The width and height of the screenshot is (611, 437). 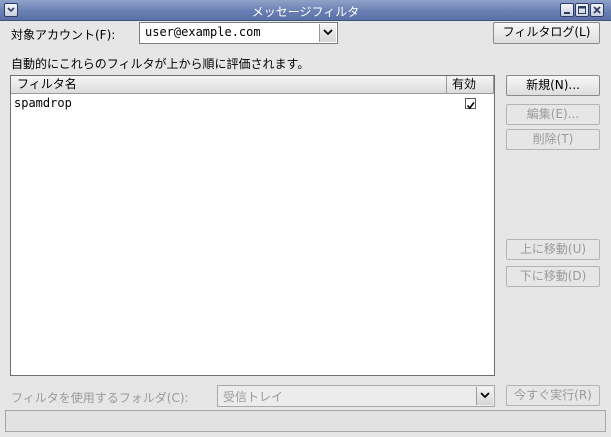 What do you see at coordinates (356, 396) in the screenshot?
I see `folder-select: 受信トレイ` at bounding box center [356, 396].